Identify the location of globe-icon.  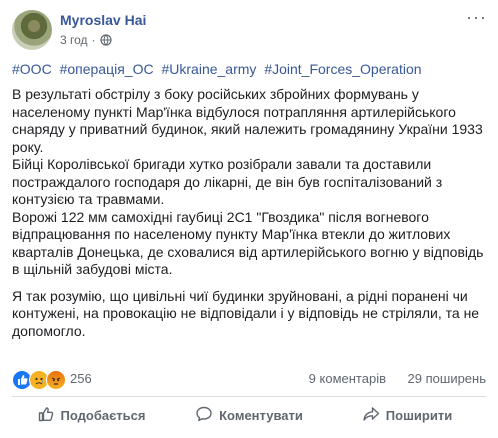
(105, 40).